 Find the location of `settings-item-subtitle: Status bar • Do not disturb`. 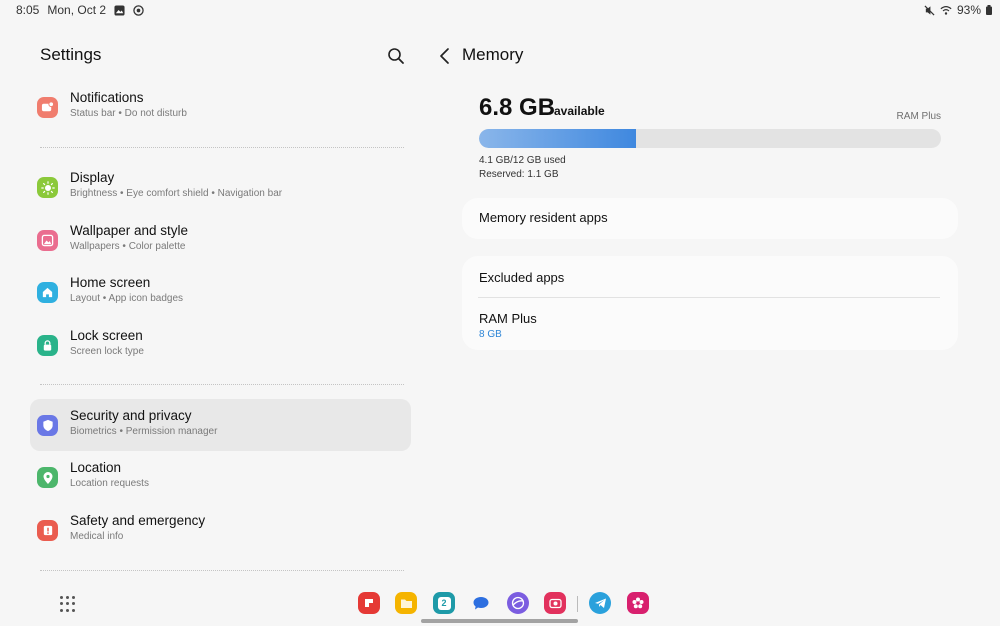

settings-item-subtitle: Status bar • Do not disturb is located at coordinates (128, 113).